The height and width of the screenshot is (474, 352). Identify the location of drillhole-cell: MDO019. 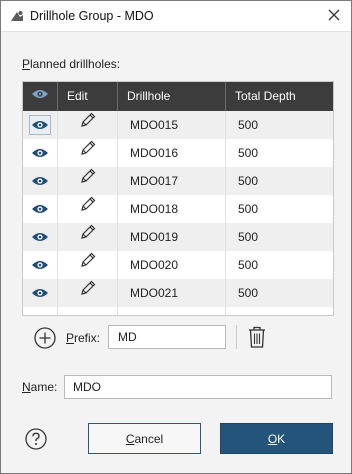
(172, 237).